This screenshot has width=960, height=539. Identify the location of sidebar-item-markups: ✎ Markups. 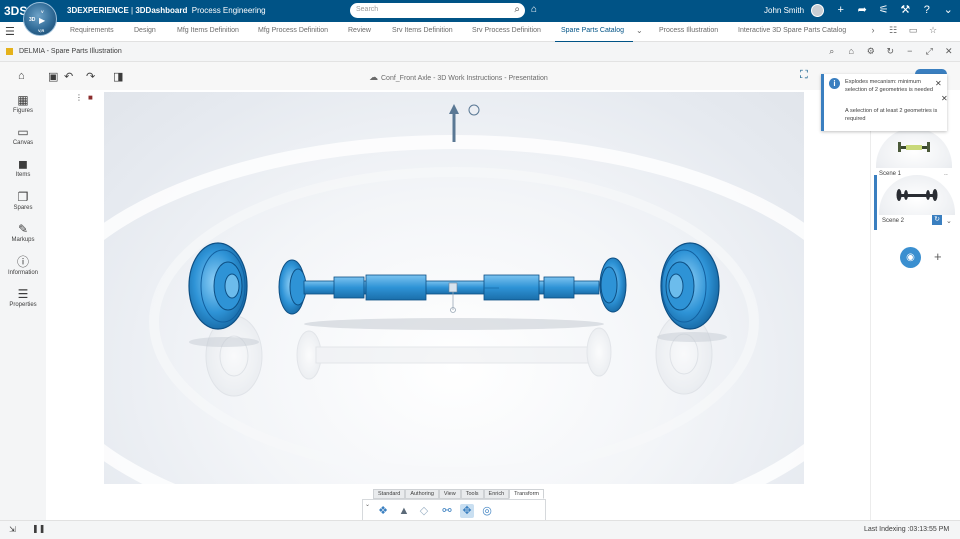
(23, 232).